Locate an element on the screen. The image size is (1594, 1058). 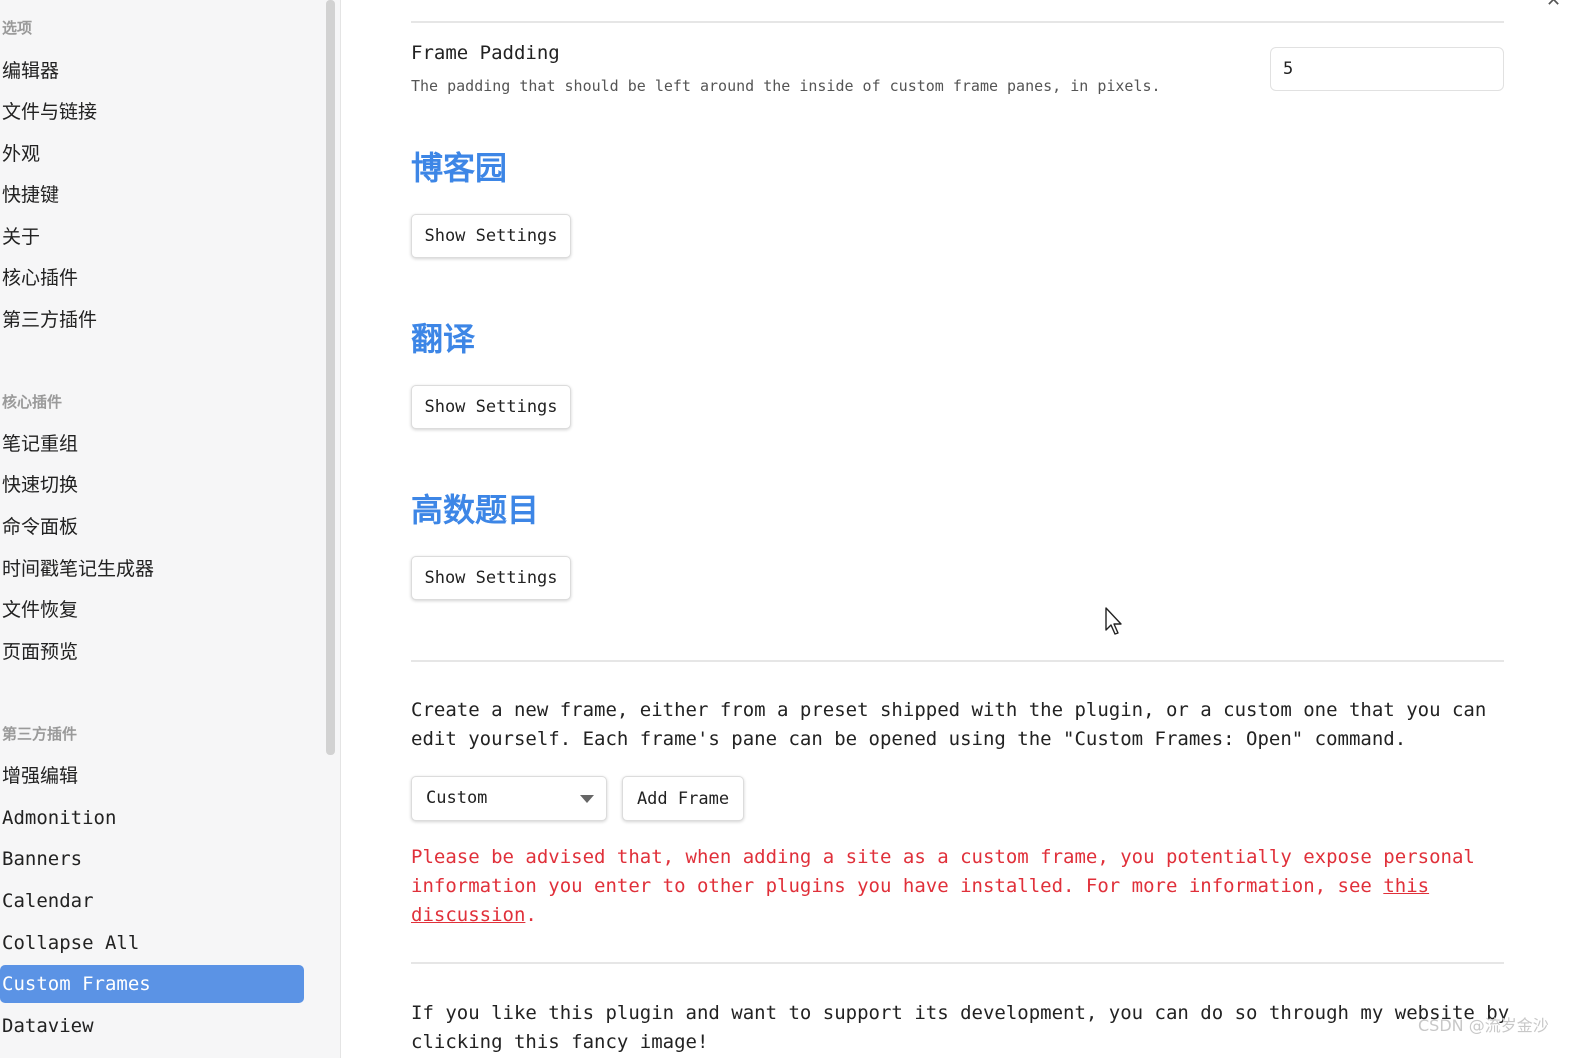
sidebar-item-banners: Banners is located at coordinates (152, 859).